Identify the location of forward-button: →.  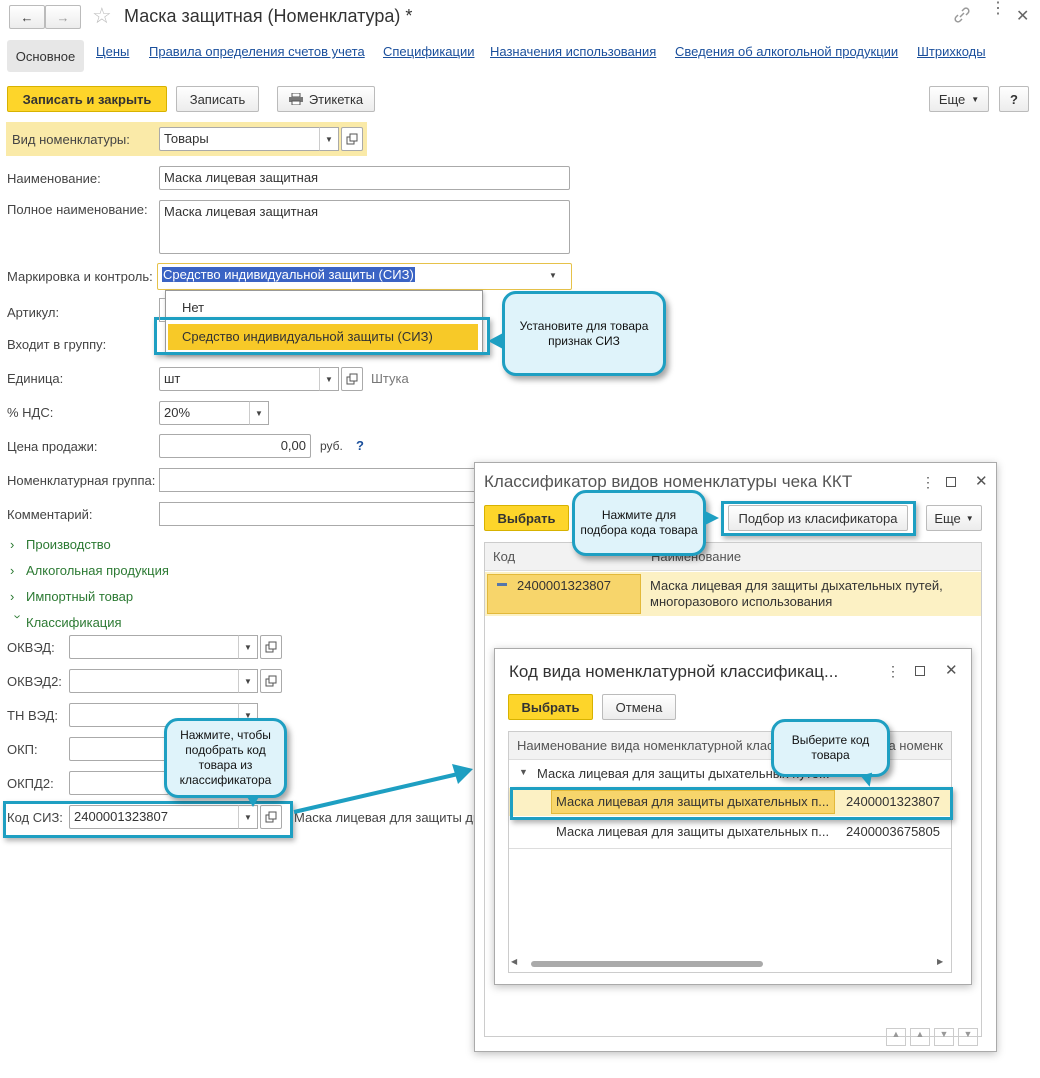
(63, 17).